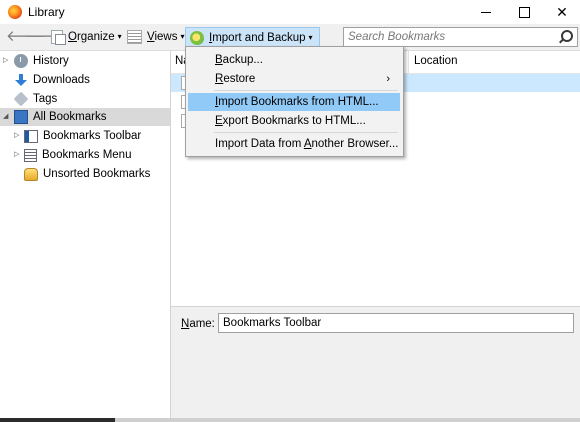 This screenshot has height=422, width=580. I want to click on name-field, so click(396, 323).